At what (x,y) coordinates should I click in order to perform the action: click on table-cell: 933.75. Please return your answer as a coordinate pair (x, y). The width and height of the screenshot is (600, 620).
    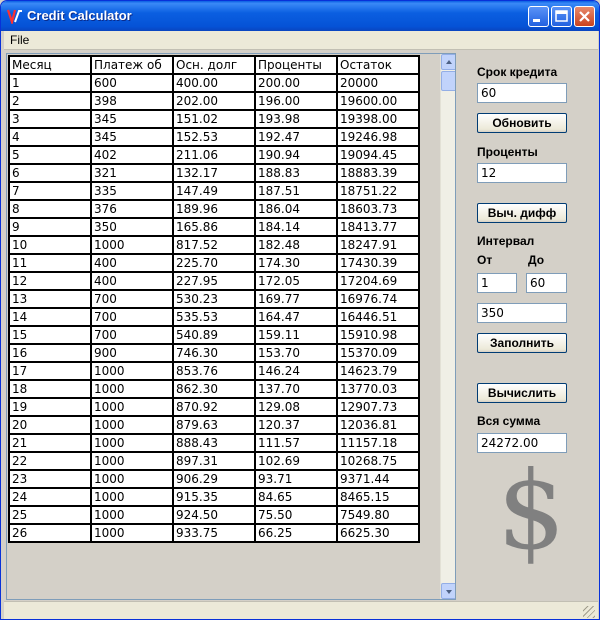
    Looking at the image, I should click on (214, 533).